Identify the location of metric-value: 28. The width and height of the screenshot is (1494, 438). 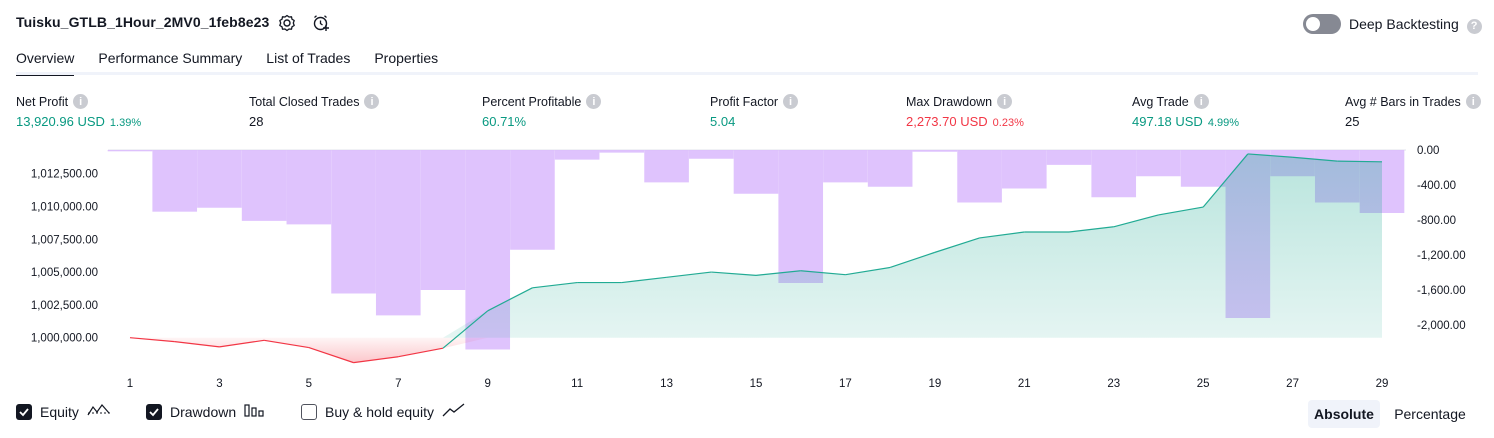
(256, 121).